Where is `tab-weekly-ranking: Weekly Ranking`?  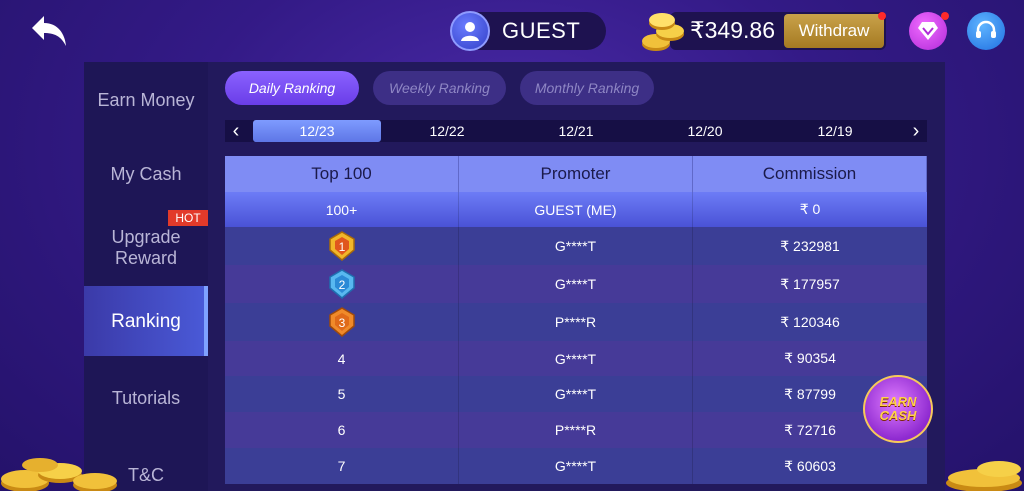 tab-weekly-ranking: Weekly Ranking is located at coordinates (439, 88).